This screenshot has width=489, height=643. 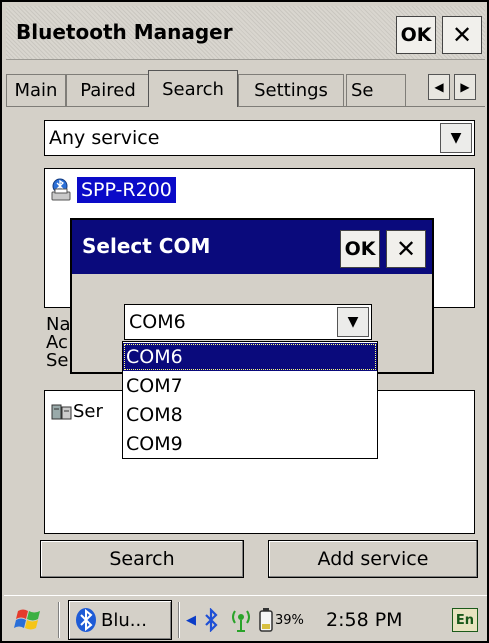 I want to click on tab-divider, so click(x=245, y=106).